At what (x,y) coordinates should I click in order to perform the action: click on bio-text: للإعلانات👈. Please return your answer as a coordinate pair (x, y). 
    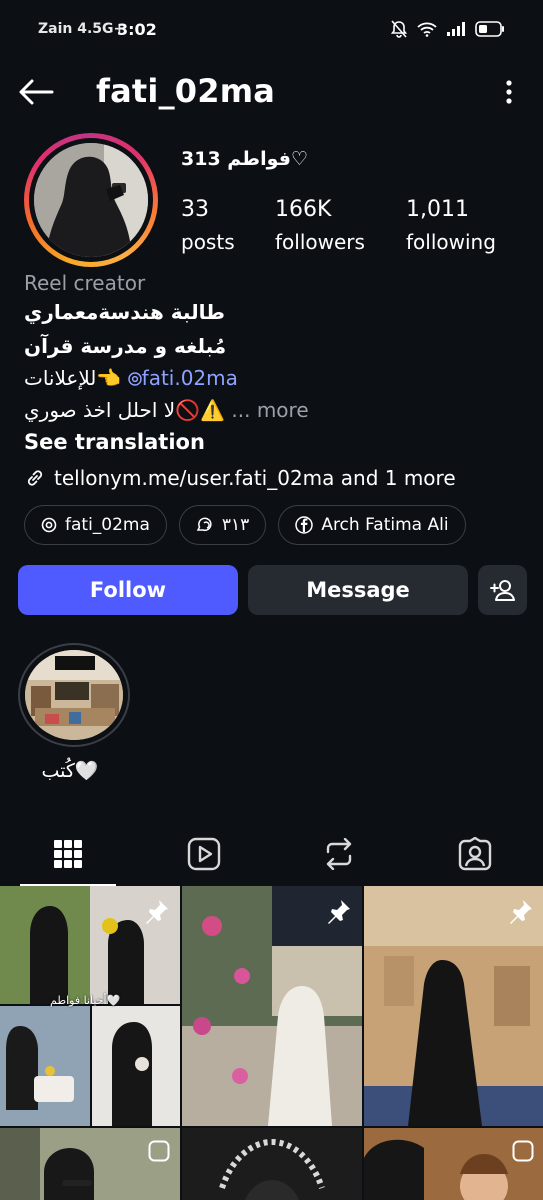
    Looking at the image, I should click on (73, 378).